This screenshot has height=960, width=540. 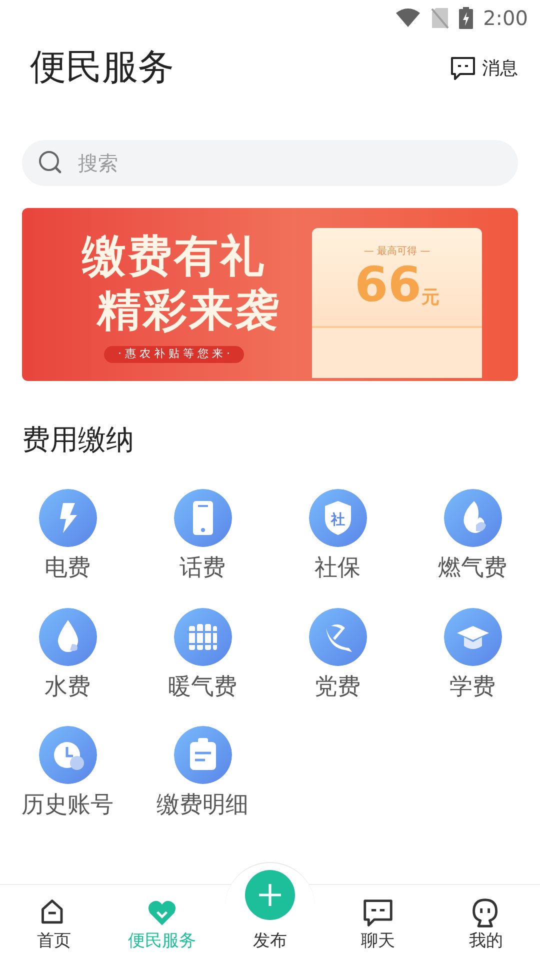 What do you see at coordinates (486, 914) in the screenshot?
I see `nav-tab: 我的` at bounding box center [486, 914].